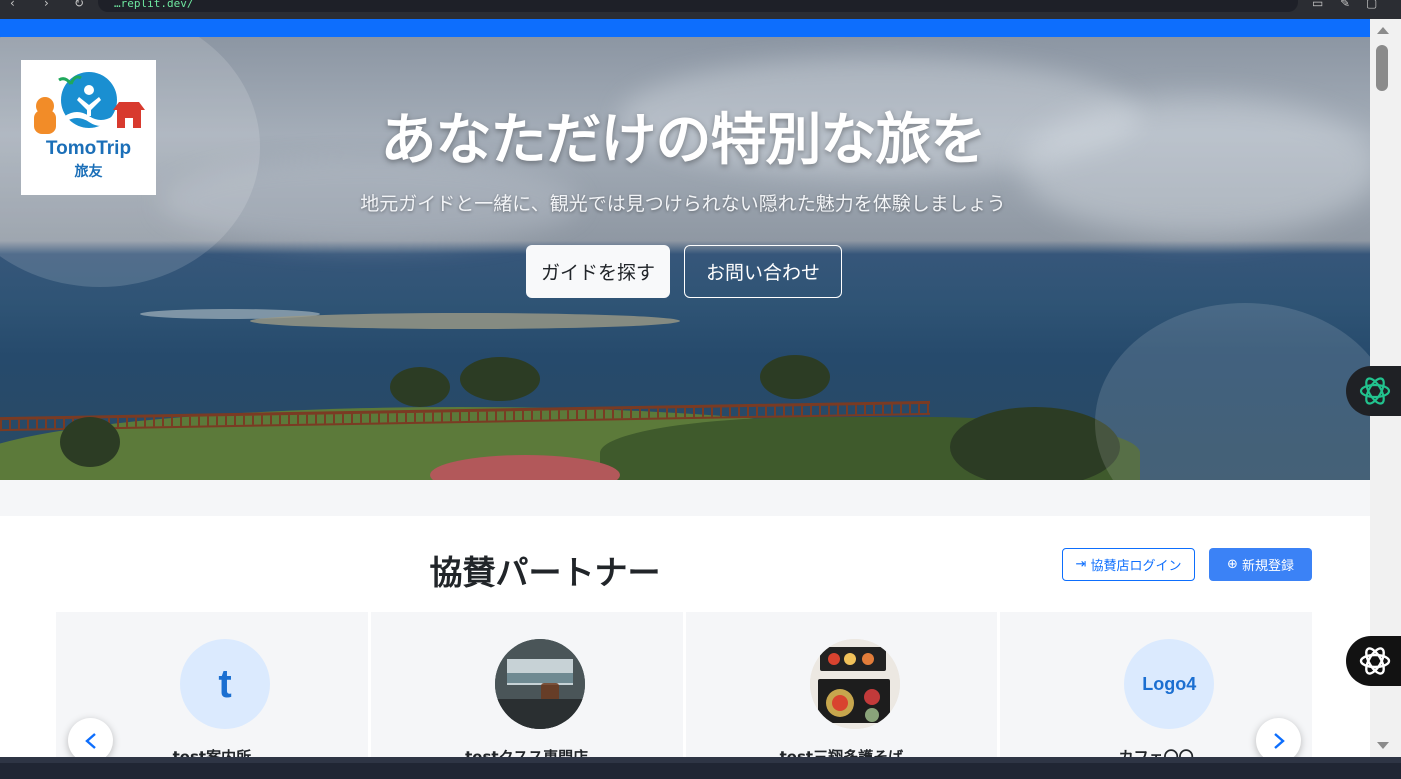 The image size is (1401, 779). What do you see at coordinates (12, 5) in the screenshot?
I see `back-icon: ‹` at bounding box center [12, 5].